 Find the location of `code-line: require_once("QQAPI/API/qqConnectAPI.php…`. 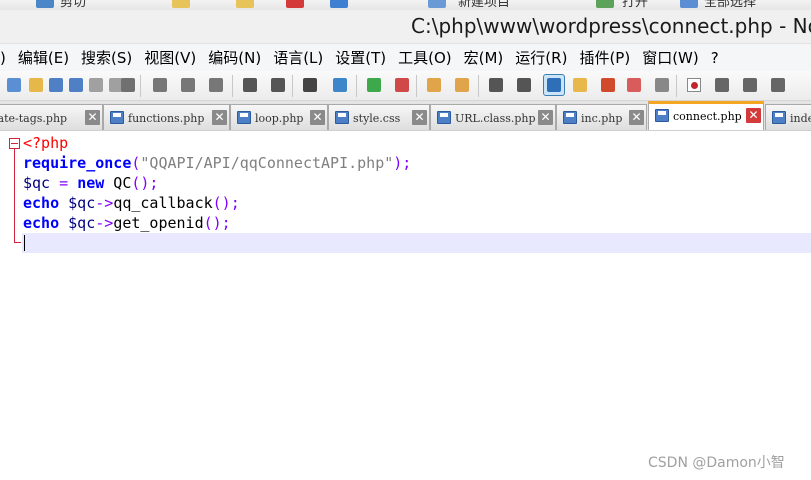

code-line: require_once("QQAPI/API/qqConnectAPI.php… is located at coordinates (217, 163).